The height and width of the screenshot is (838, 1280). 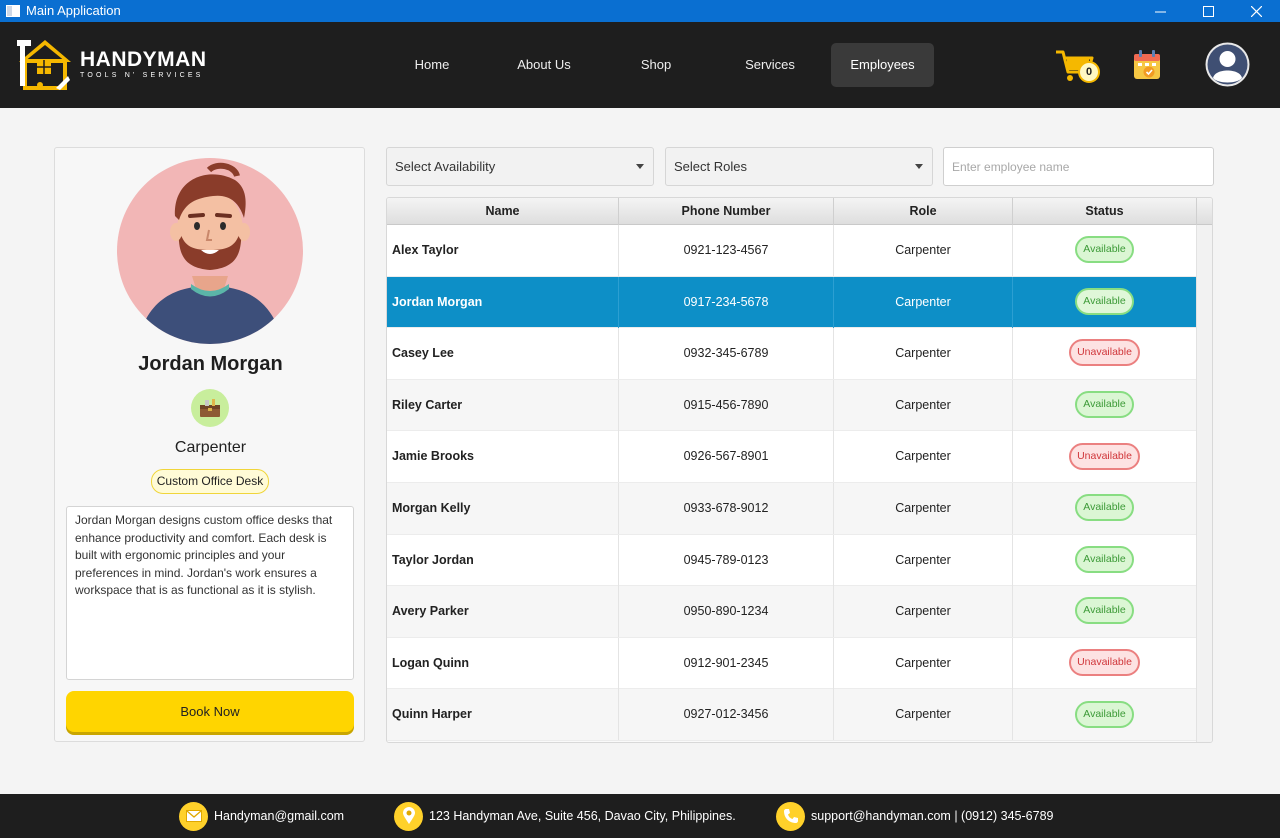 I want to click on minimize-icon, so click(x=1160, y=11).